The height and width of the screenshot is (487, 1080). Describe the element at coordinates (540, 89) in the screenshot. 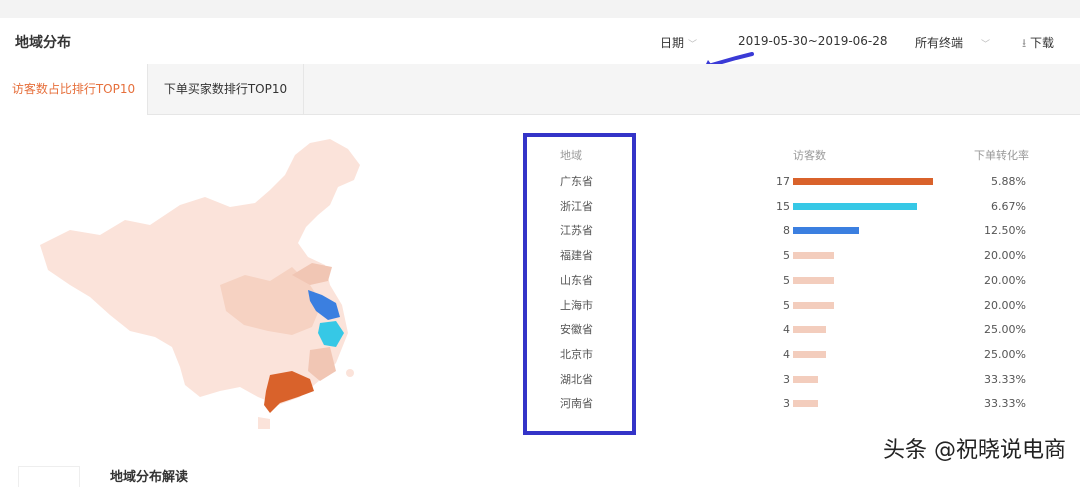

I see `tab-bar: 访客数占比排行TOP10 下单买家数排行TOP10` at that location.